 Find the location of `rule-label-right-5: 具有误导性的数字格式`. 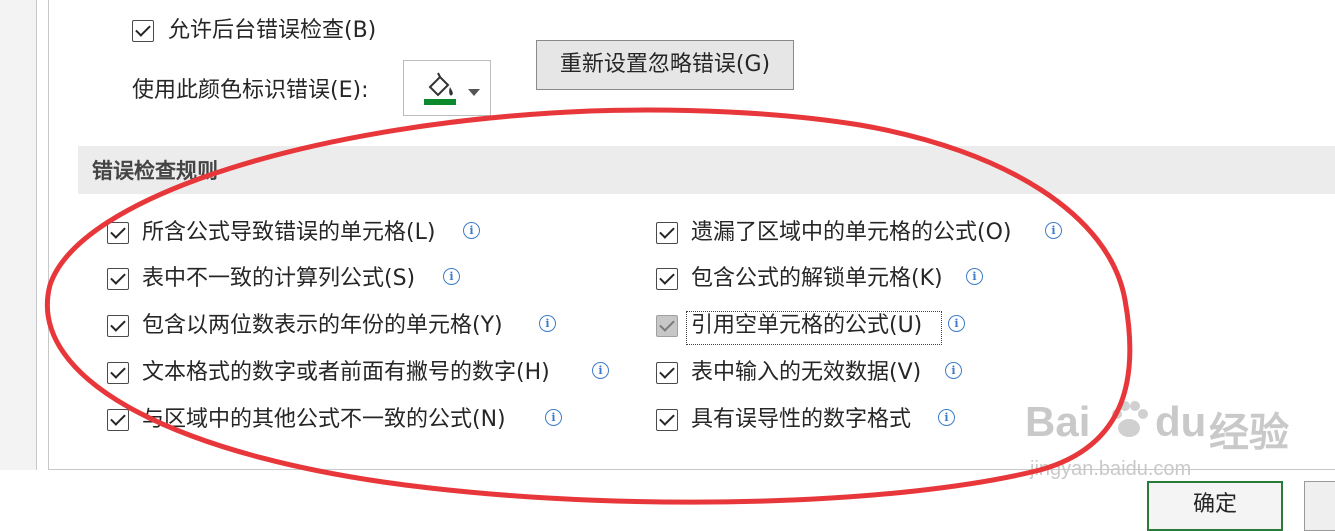

rule-label-right-5: 具有误导性的数字格式 is located at coordinates (801, 419).